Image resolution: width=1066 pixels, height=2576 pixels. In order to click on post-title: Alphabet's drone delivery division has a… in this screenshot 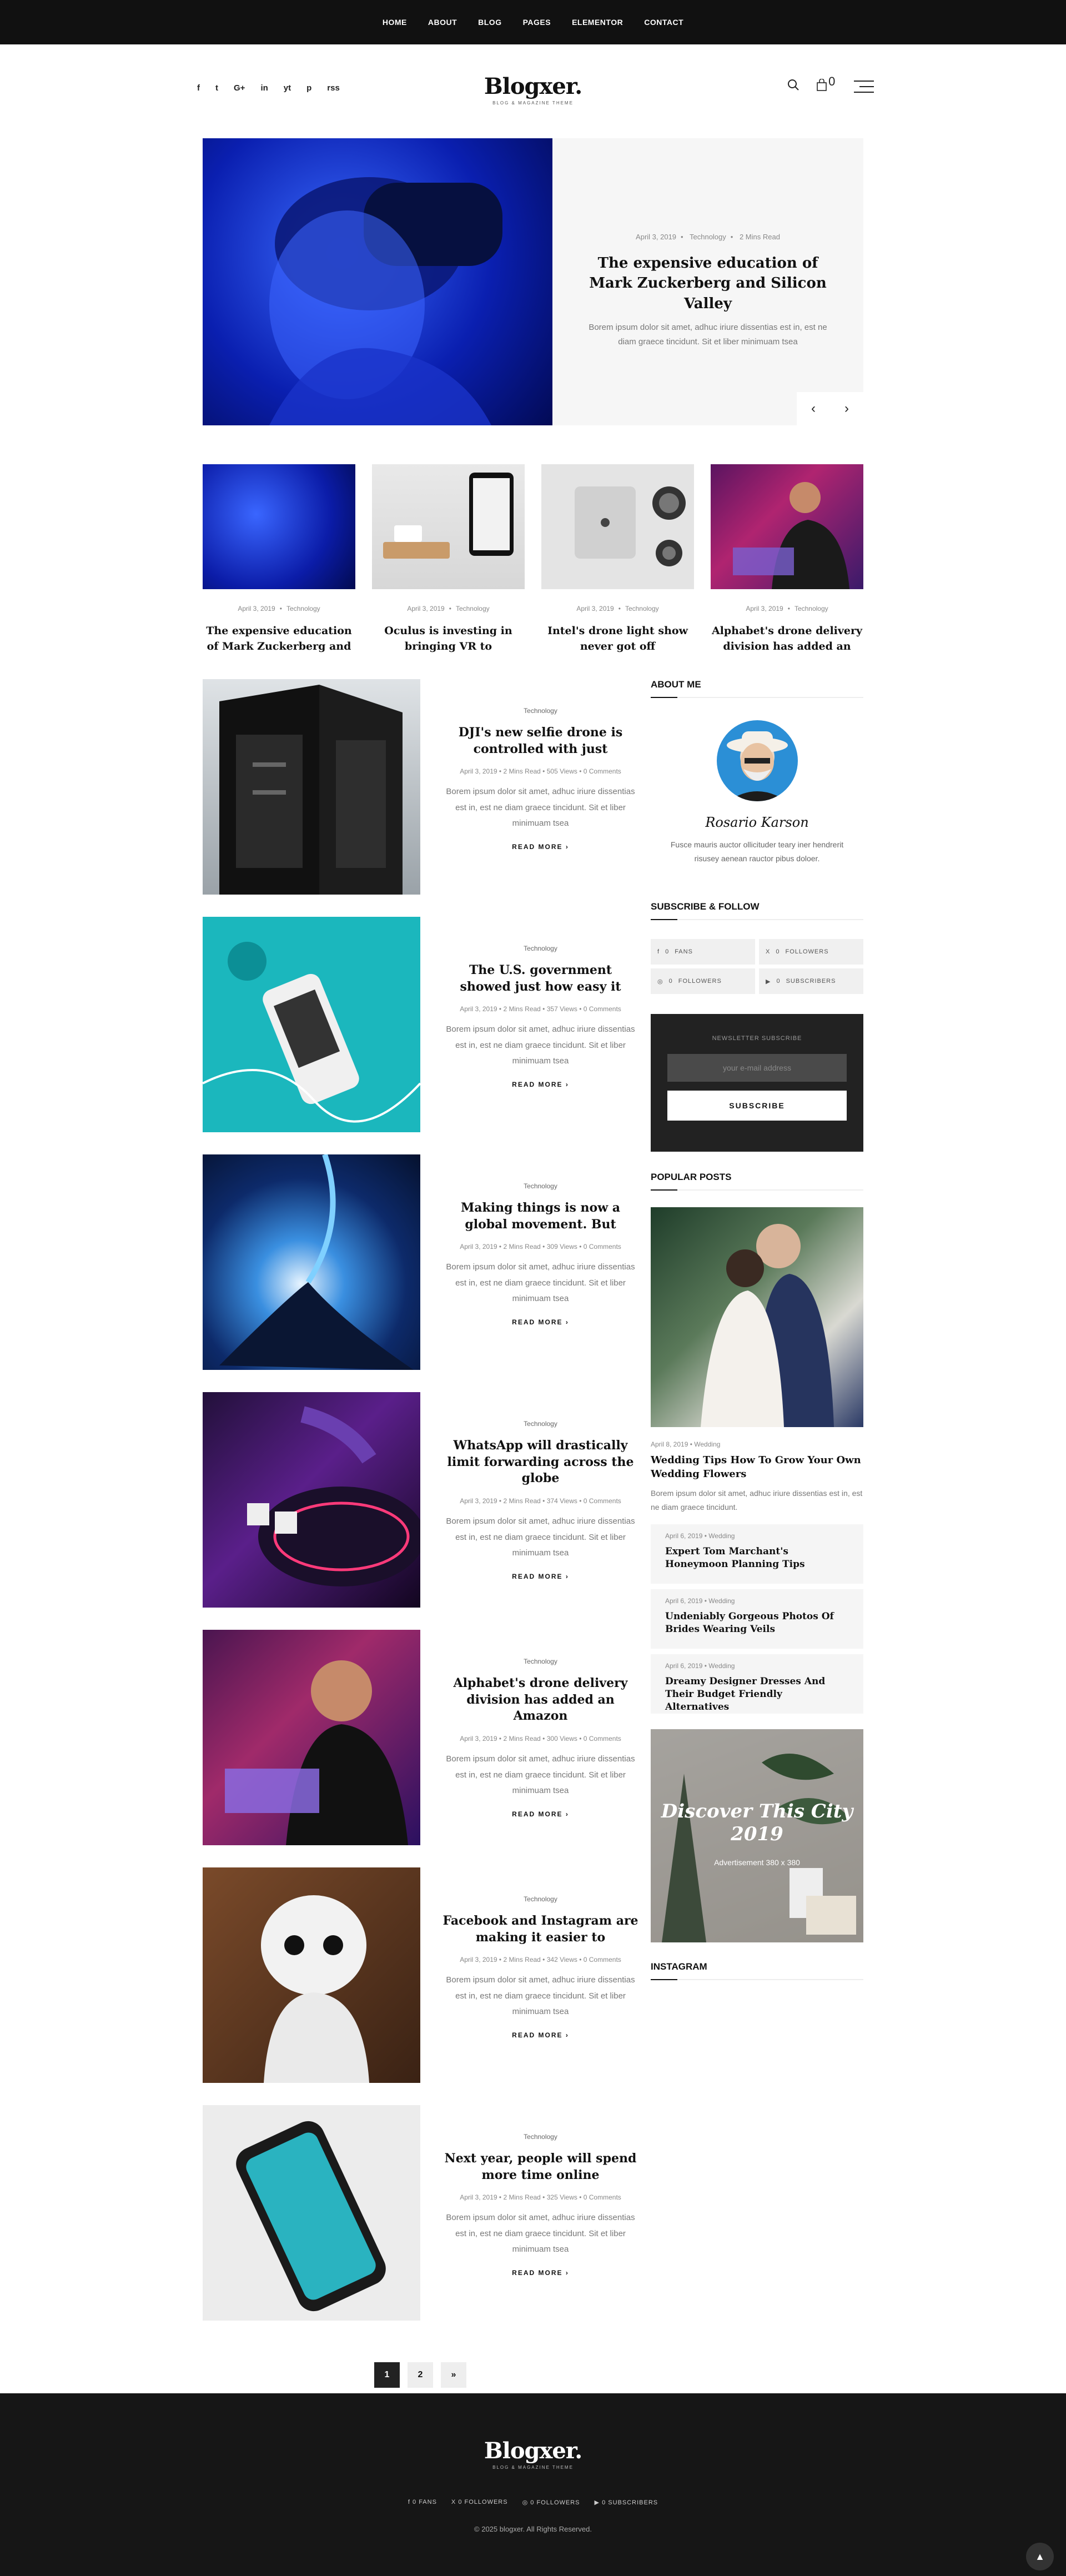, I will do `click(540, 1700)`.